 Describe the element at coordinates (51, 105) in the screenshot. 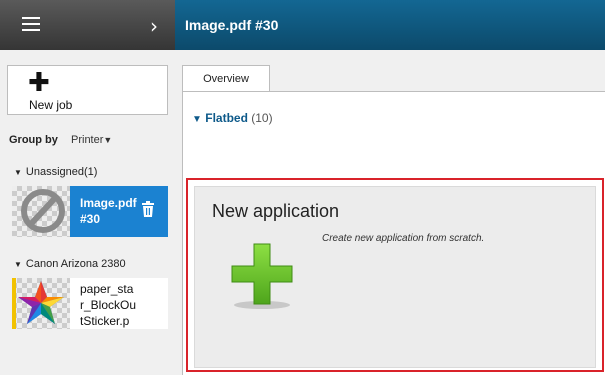

I see `new-job-label: New job` at that location.